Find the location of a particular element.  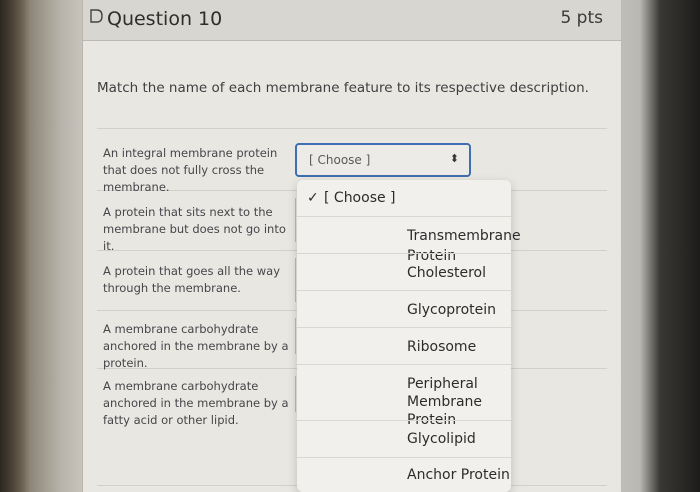

checkmark-icon: ✓ is located at coordinates (313, 198).